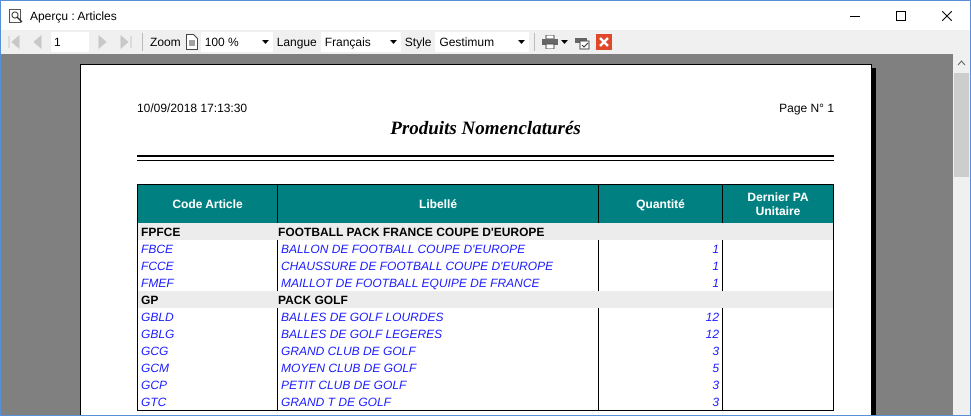 The image size is (971, 416). What do you see at coordinates (150, 299) in the screenshot?
I see `group-code: GP` at bounding box center [150, 299].